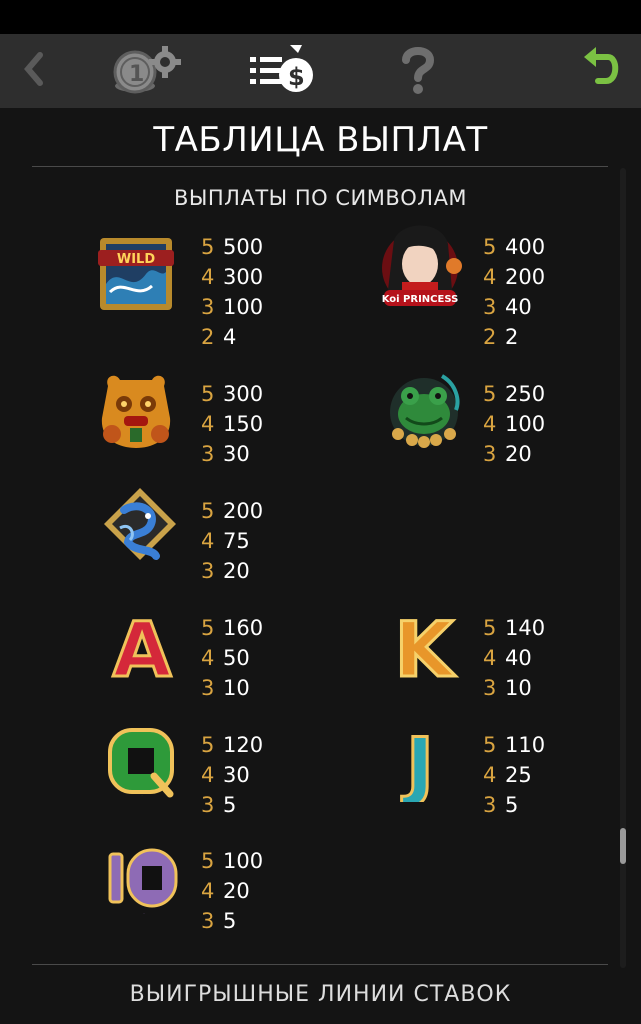  Describe the element at coordinates (320, 166) in the screenshot. I see `title-divider` at that location.